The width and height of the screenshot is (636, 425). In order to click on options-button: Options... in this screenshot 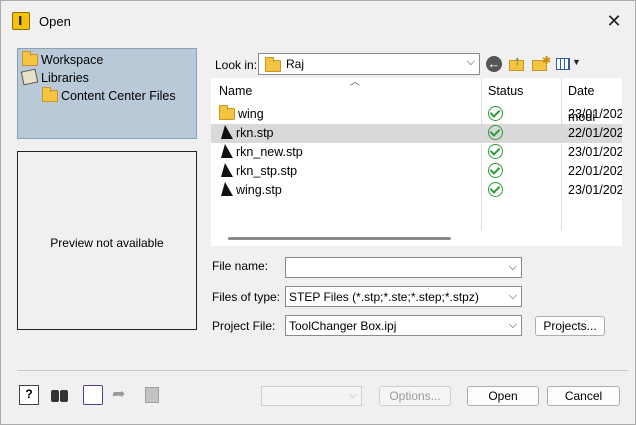, I will do `click(415, 396)`.